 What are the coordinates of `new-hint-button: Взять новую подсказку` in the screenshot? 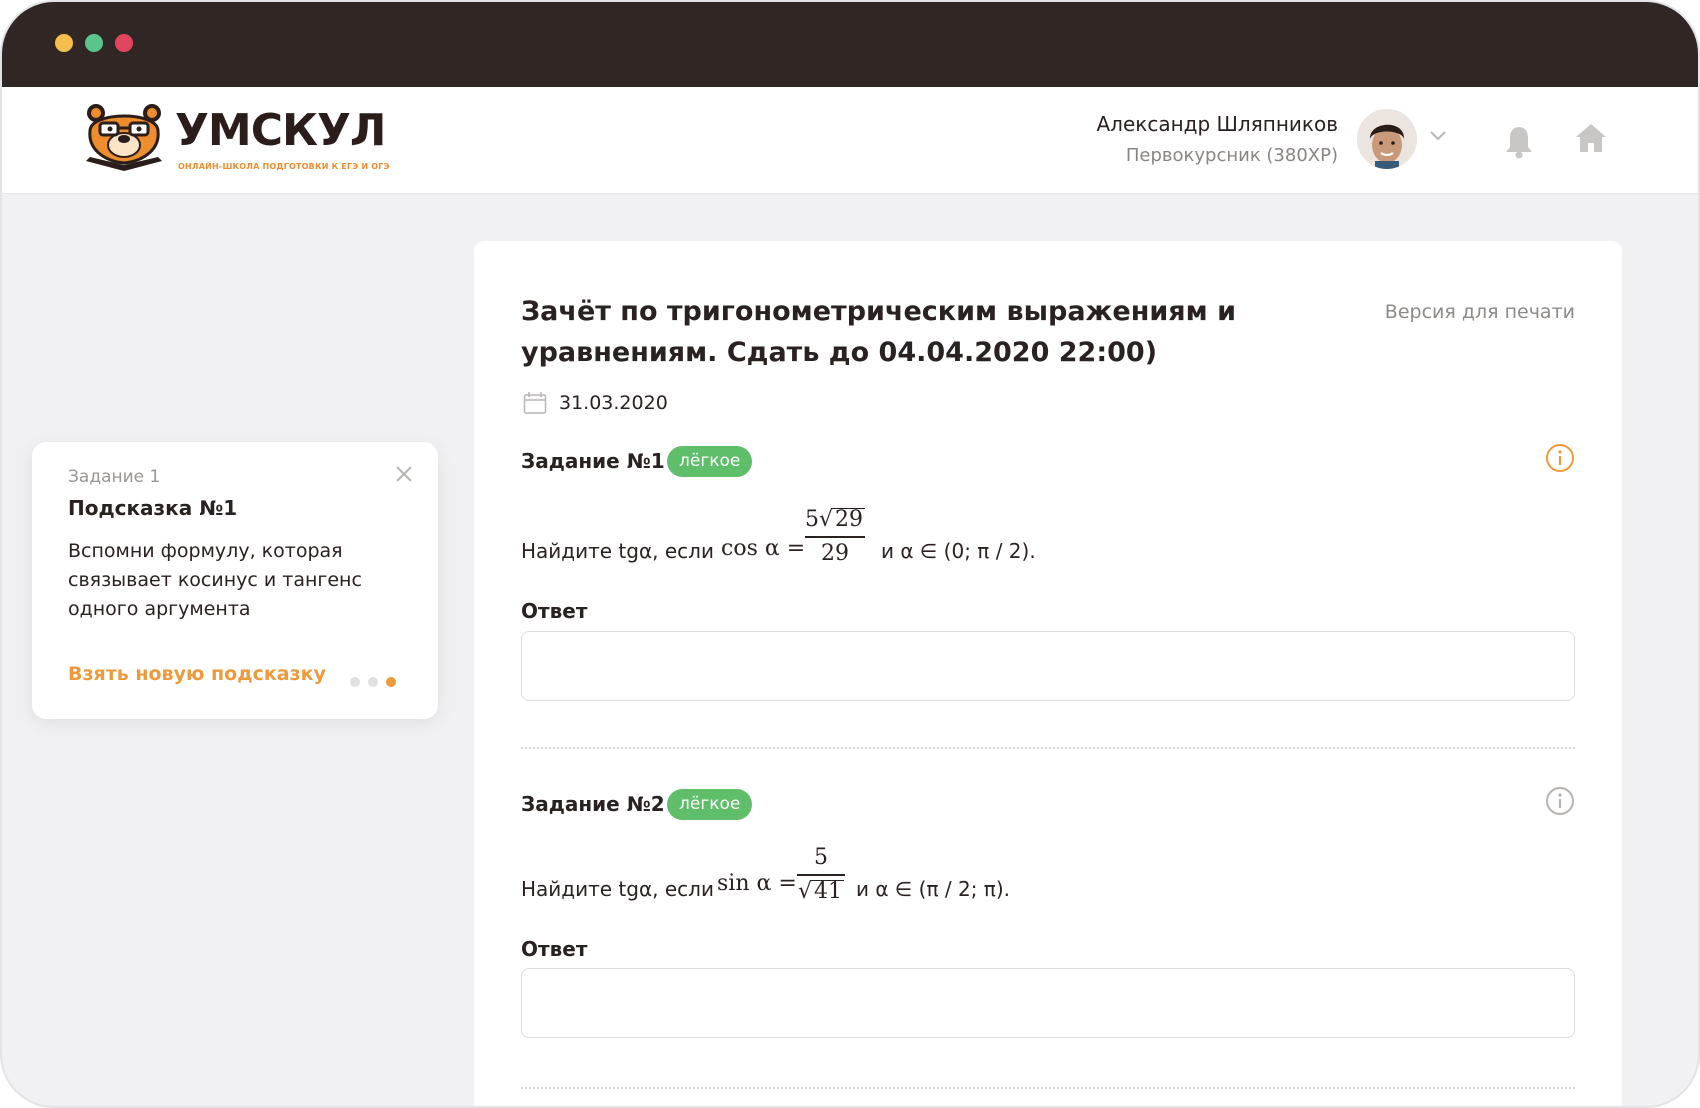 It's located at (197, 674).